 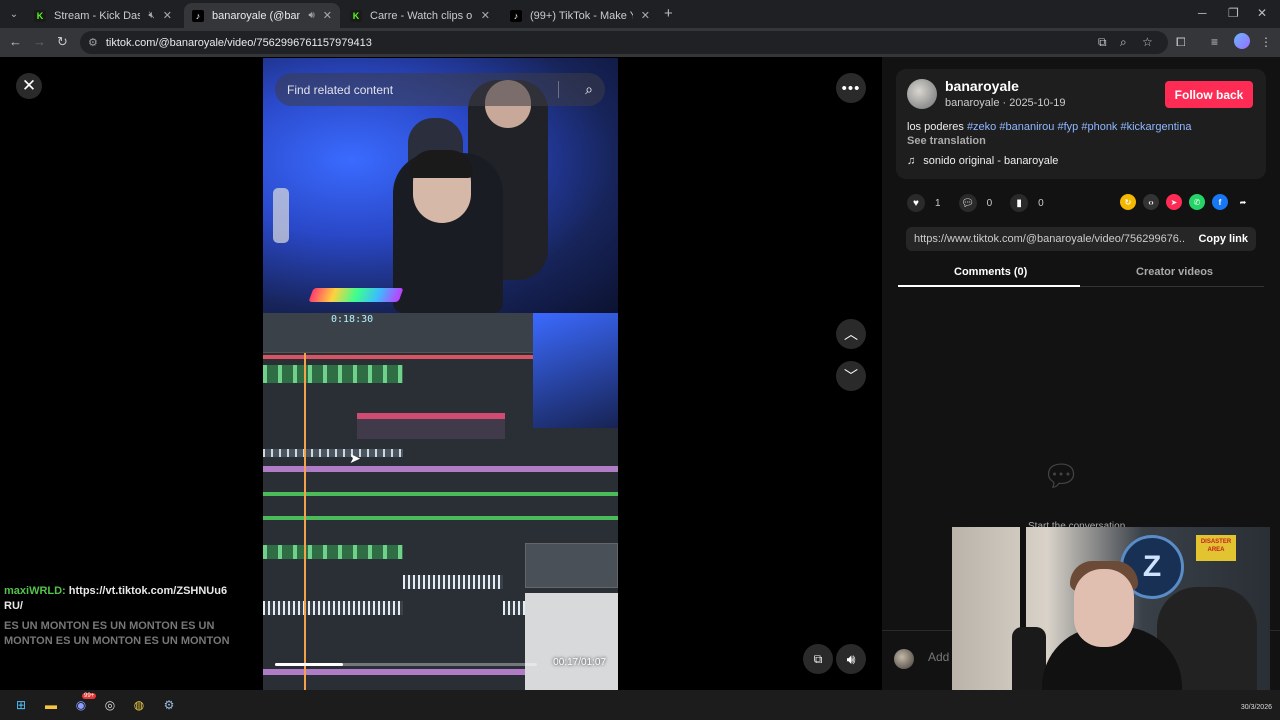 What do you see at coordinates (311, 15) in the screenshot?
I see `speaker-icon: 🔊︎` at bounding box center [311, 15].